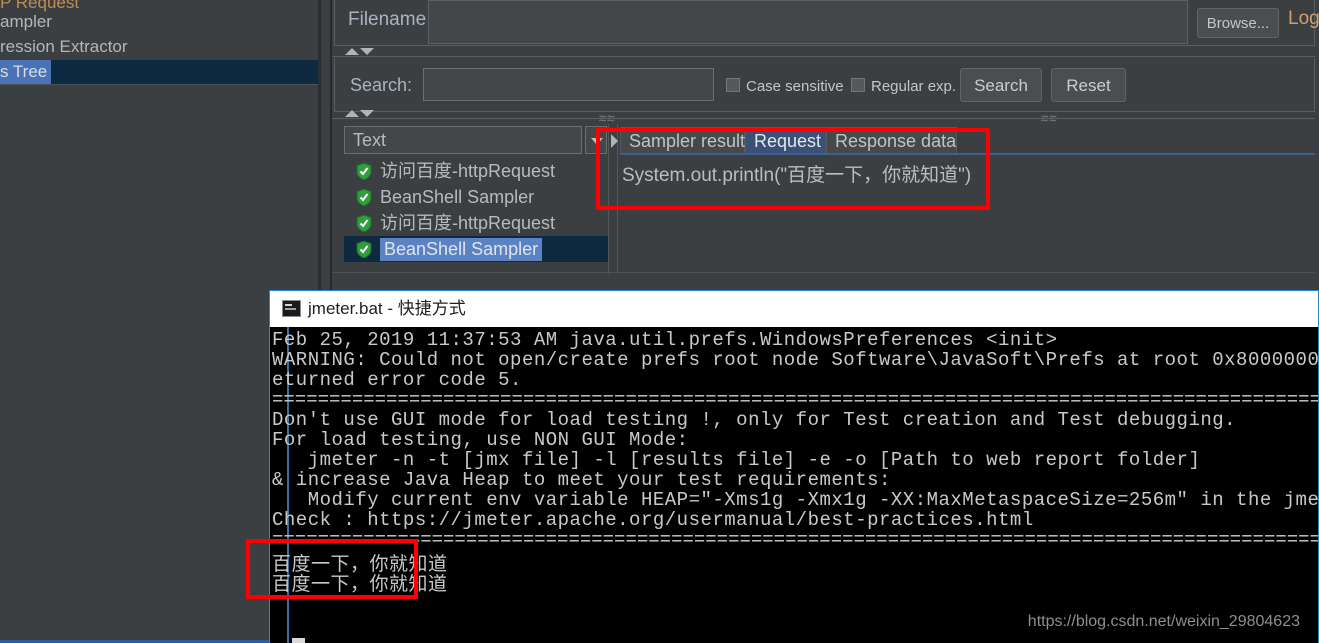 Image resolution: width=1319 pixels, height=643 pixels. What do you see at coordinates (298, 640) in the screenshot?
I see `console-cursor` at bounding box center [298, 640].